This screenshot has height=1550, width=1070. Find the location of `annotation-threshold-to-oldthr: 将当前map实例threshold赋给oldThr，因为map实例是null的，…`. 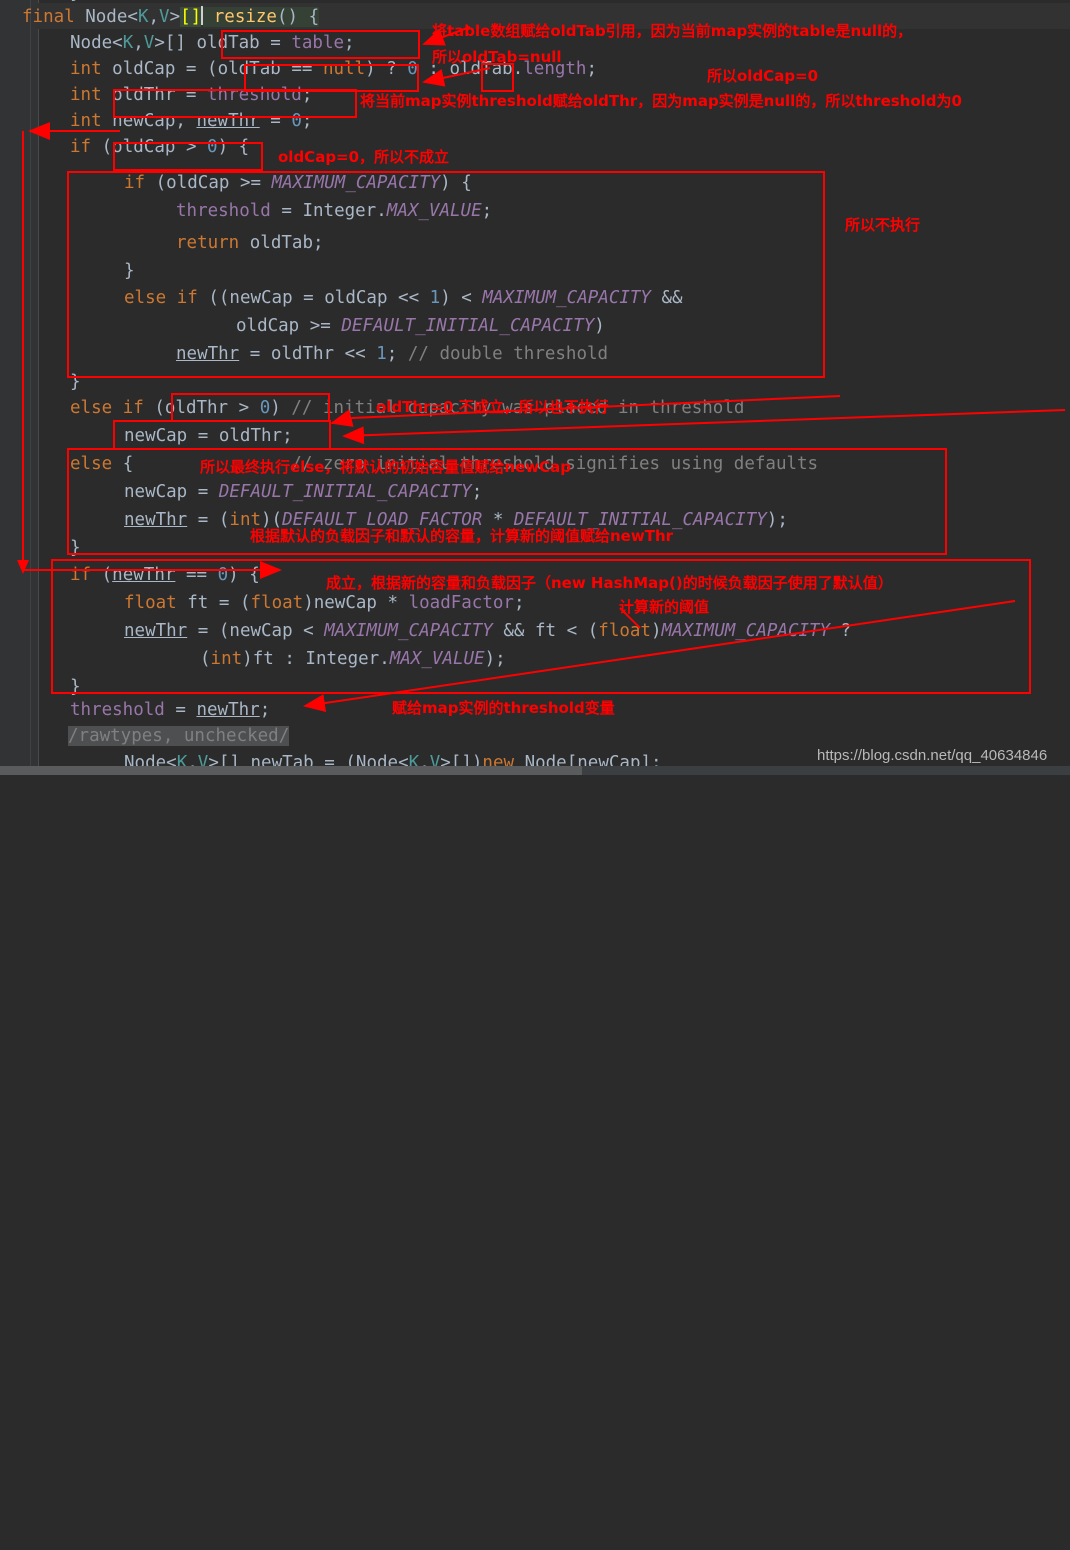

annotation-threshold-to-oldthr: 将当前map实例threshold赋给oldThr，因为map实例是null的，… is located at coordinates (661, 101).